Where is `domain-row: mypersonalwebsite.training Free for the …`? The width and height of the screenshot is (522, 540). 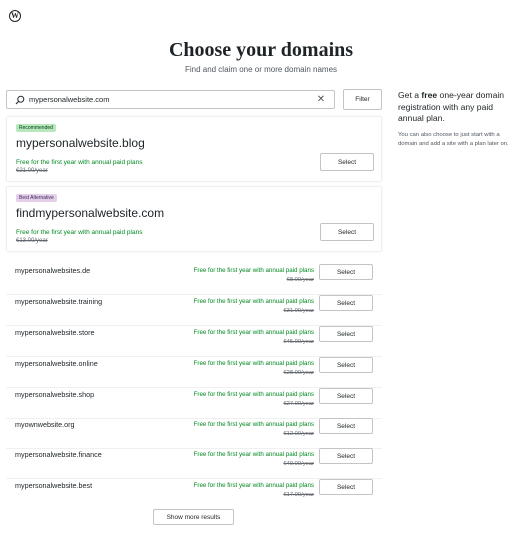 domain-row: mypersonalwebsite.training Free for the … is located at coordinates (194, 310).